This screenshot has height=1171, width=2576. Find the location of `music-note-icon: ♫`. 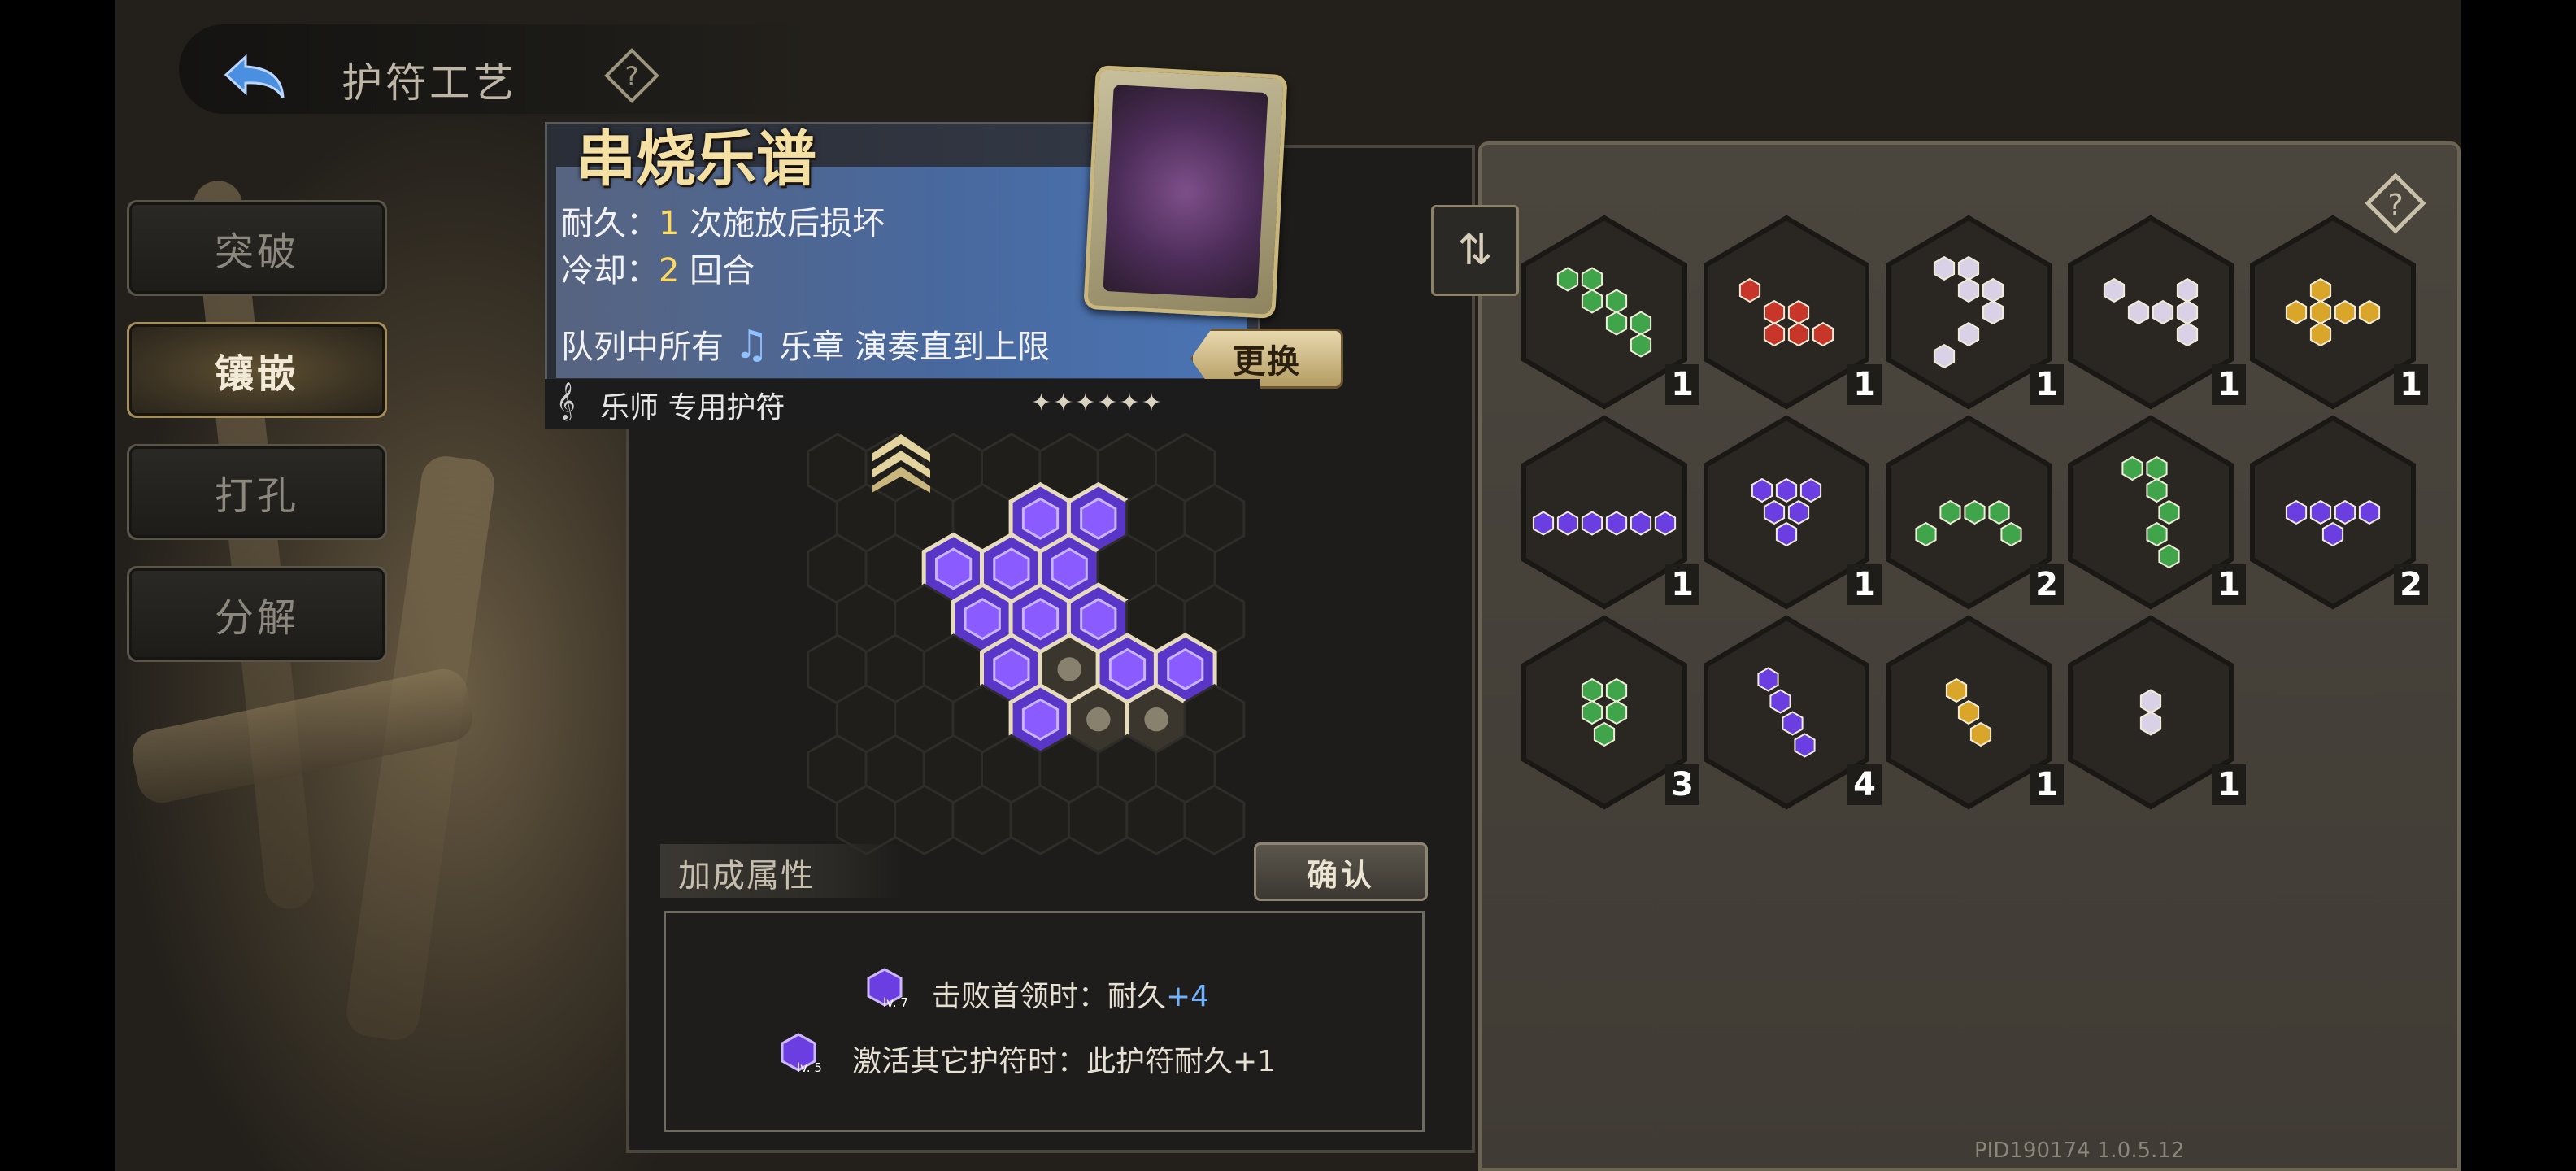

music-note-icon: ♫ is located at coordinates (751, 345).